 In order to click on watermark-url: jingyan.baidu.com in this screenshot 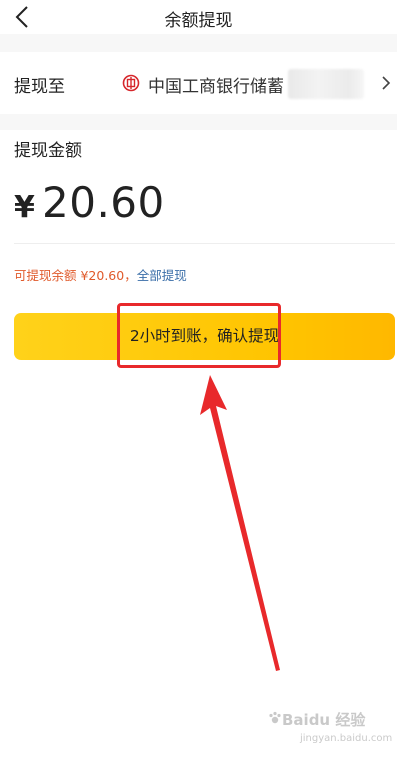, I will do `click(346, 738)`.